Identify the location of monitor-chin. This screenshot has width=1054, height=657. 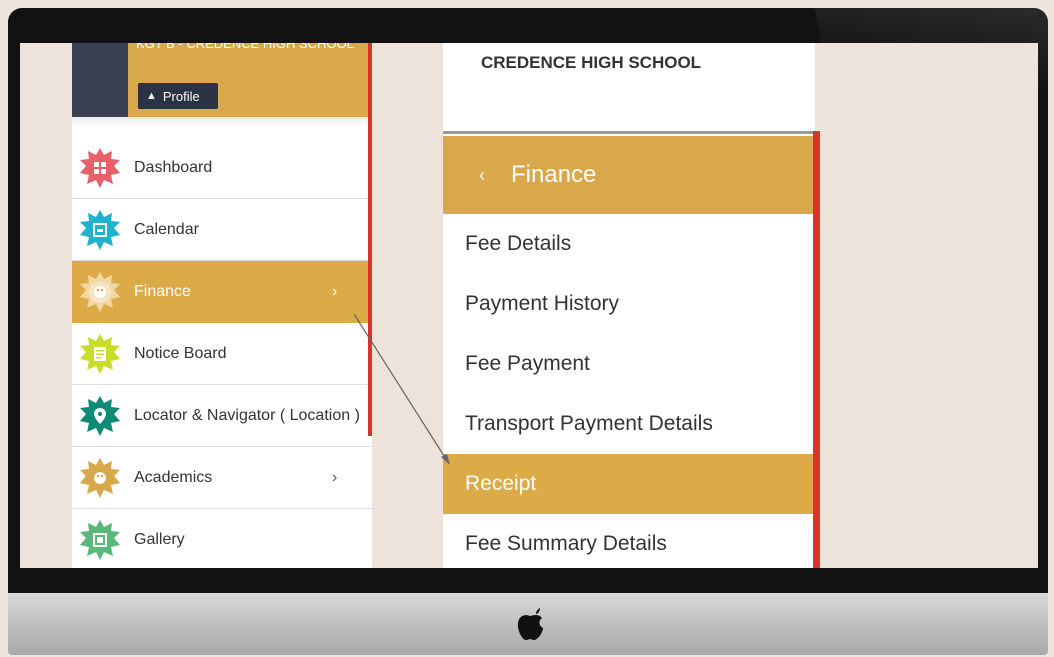
(528, 624).